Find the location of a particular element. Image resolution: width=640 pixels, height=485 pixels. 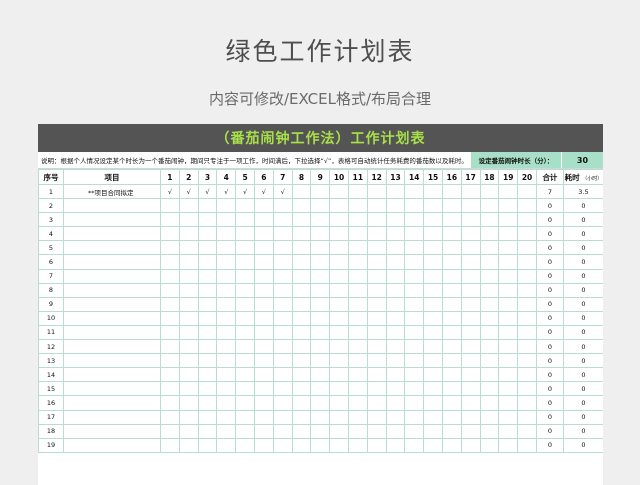

slot-cell: √ is located at coordinates (263, 191).